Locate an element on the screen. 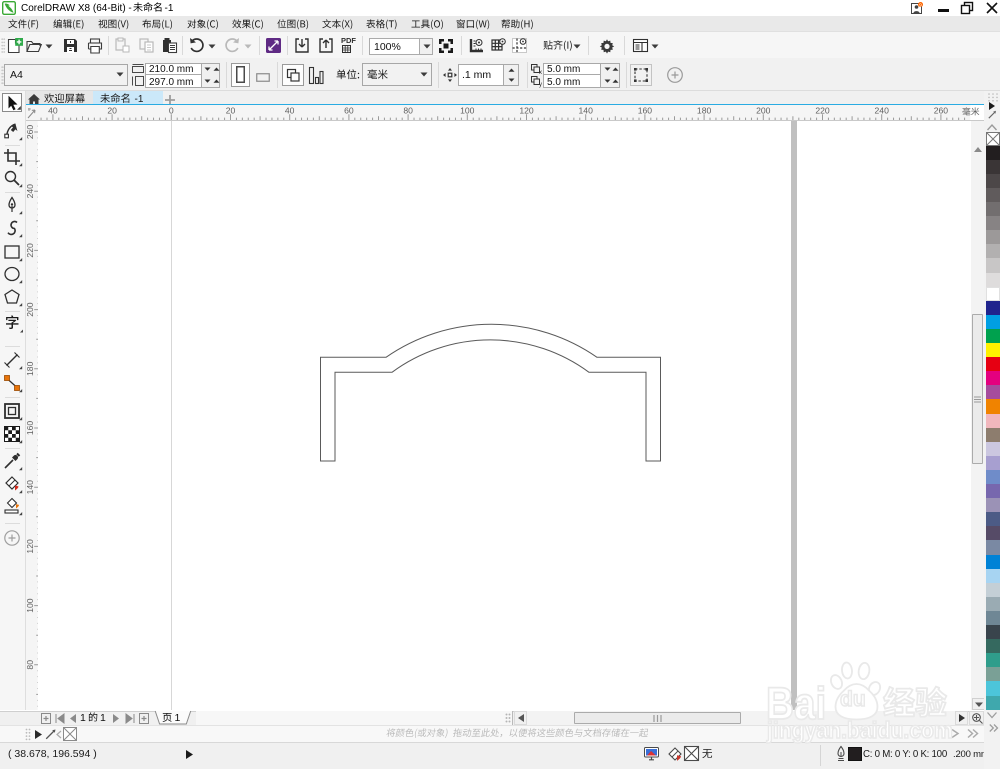 The height and width of the screenshot is (769, 1000). svg-text: y is located at coordinates (540, 85).